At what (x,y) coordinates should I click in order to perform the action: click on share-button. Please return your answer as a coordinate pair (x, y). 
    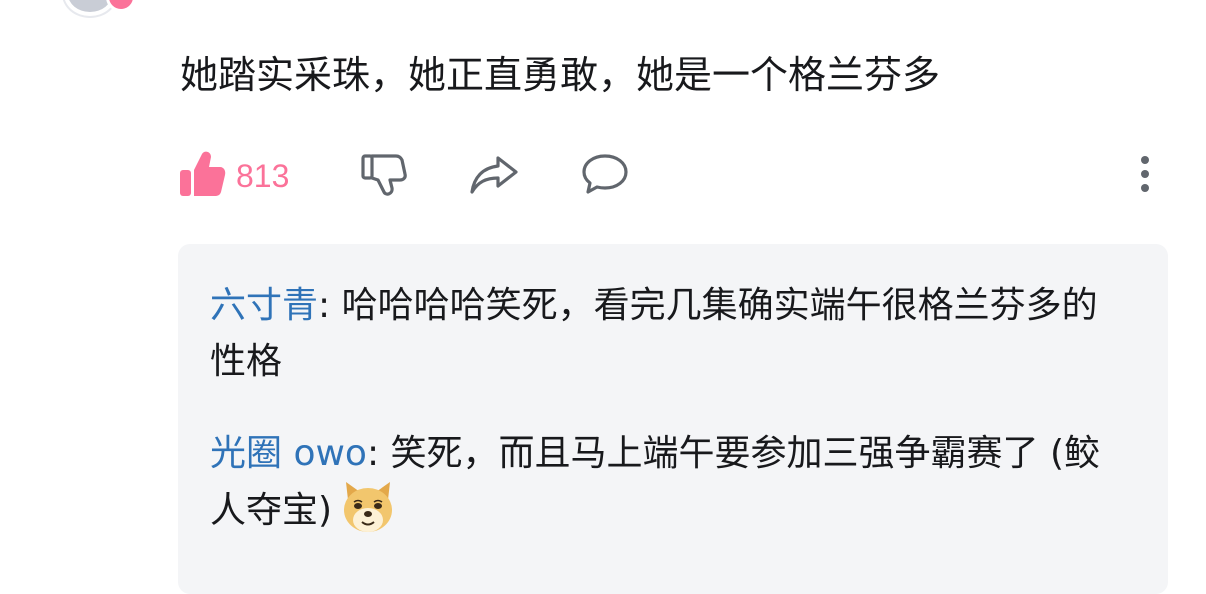
    Looking at the image, I should click on (494, 176).